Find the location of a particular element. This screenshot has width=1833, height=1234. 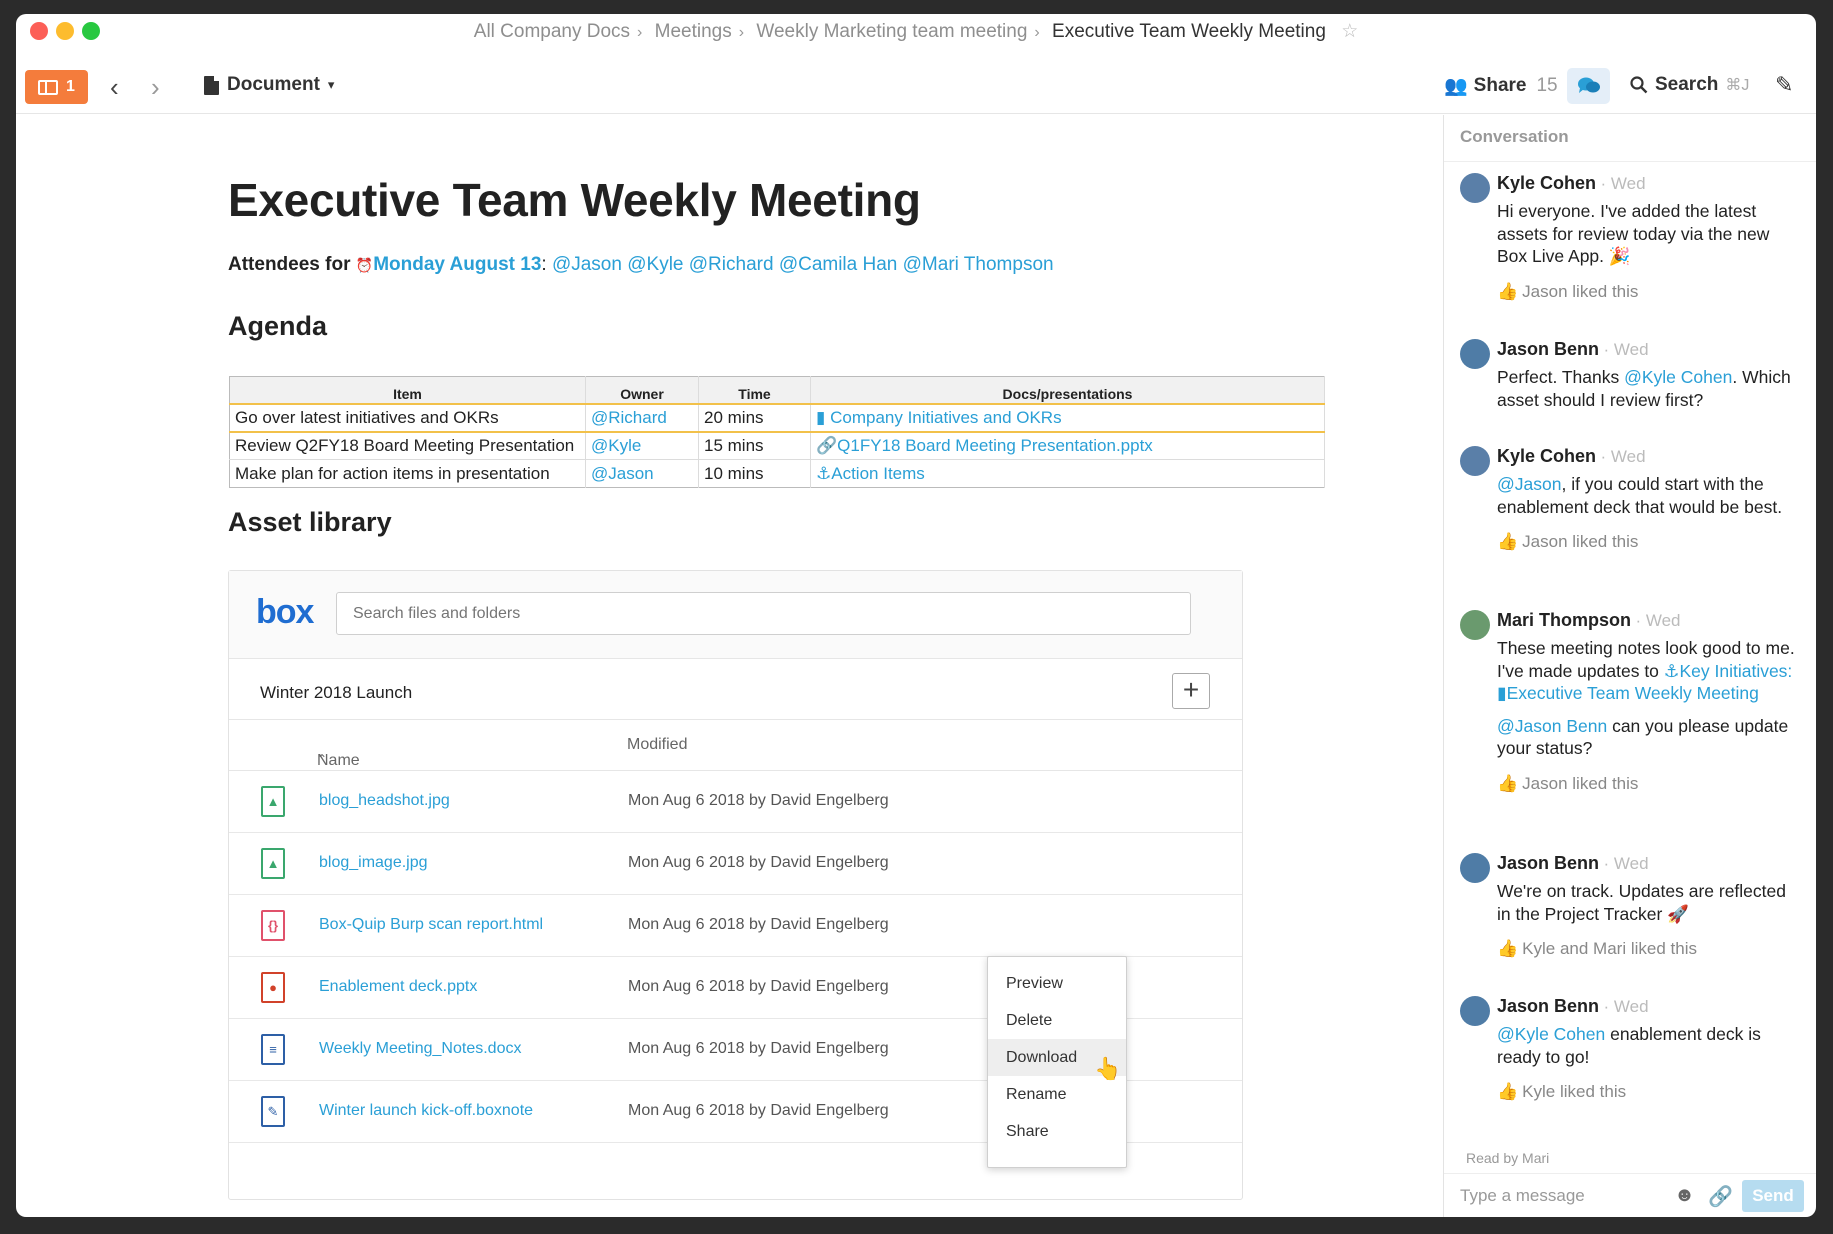

column-header: Modified is located at coordinates (657, 745).